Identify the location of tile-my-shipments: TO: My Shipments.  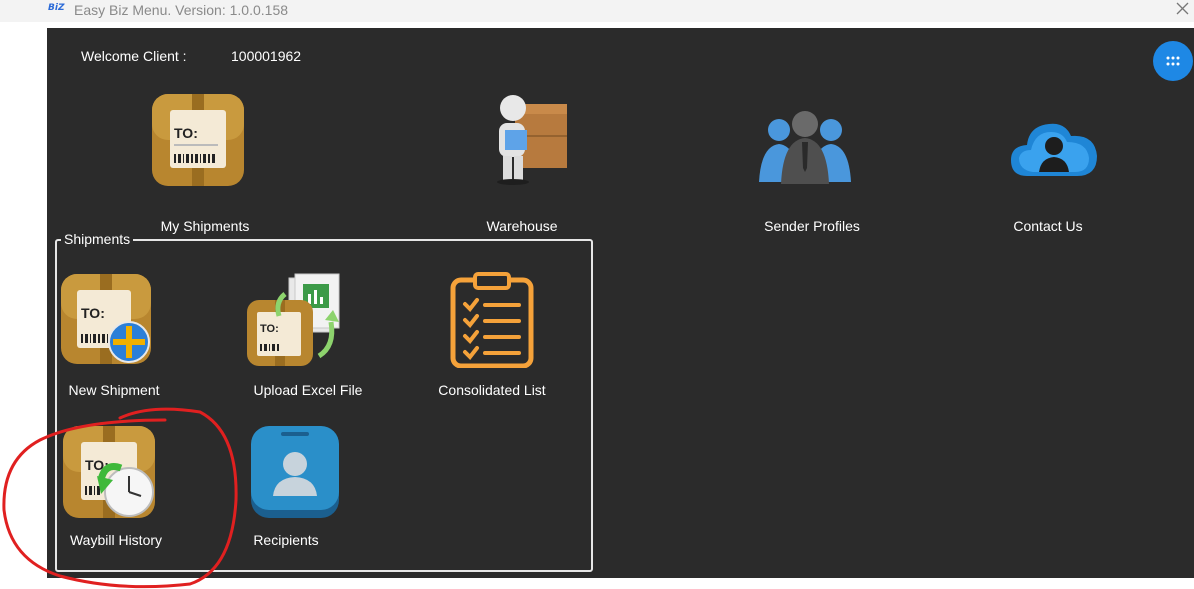
(207, 165).